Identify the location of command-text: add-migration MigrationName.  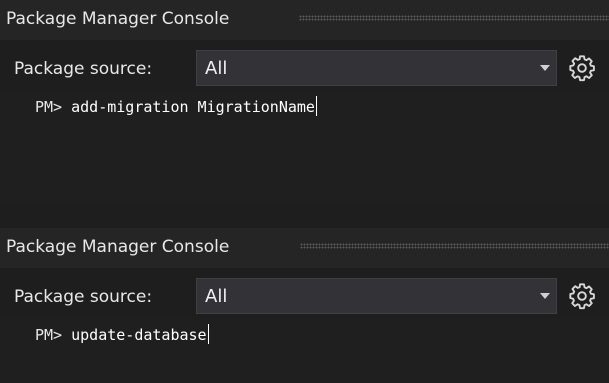
(193, 107).